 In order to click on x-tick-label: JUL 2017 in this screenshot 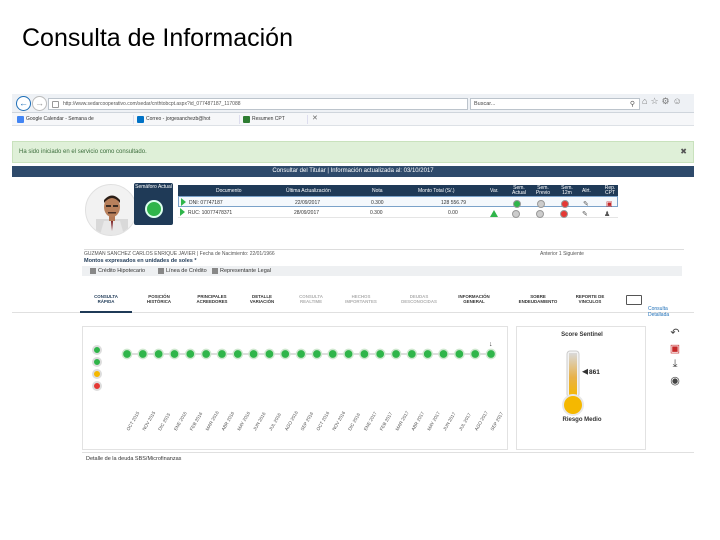, I will do `click(465, 422)`.